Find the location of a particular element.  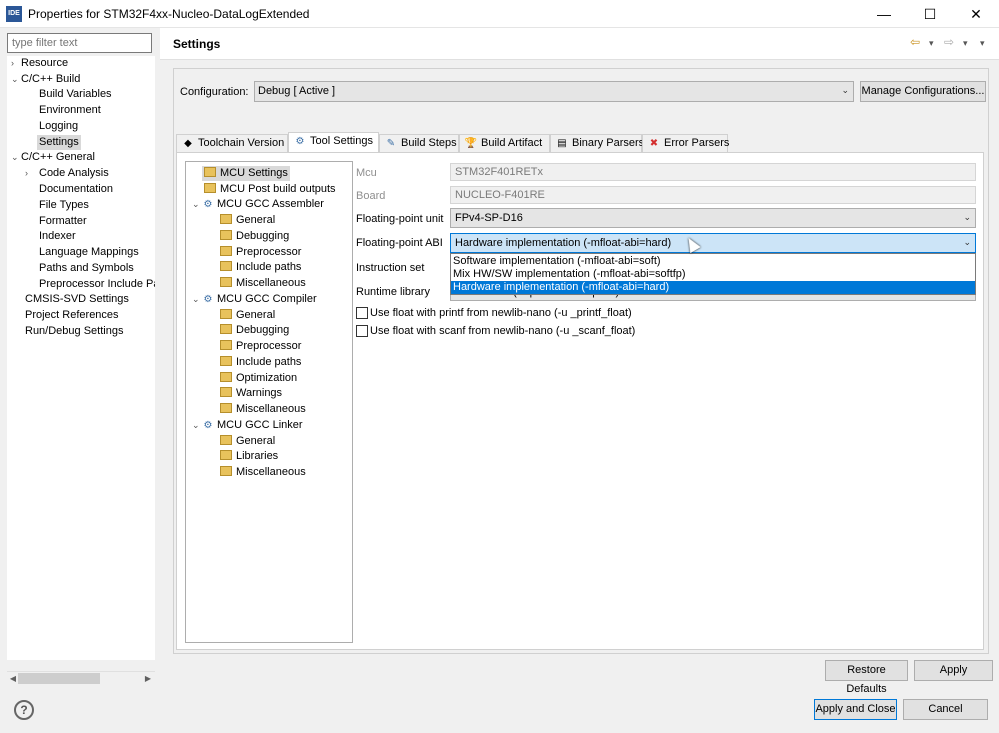

tab-toolchain-version: ◆ Toolchain Version is located at coordinates (232, 143).